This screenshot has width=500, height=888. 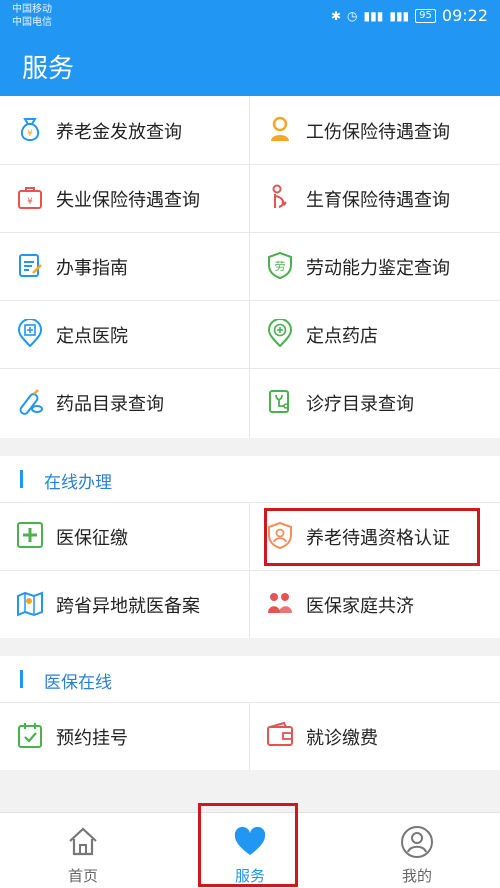 What do you see at coordinates (48, 69) in the screenshot?
I see `page-title: 服务` at bounding box center [48, 69].